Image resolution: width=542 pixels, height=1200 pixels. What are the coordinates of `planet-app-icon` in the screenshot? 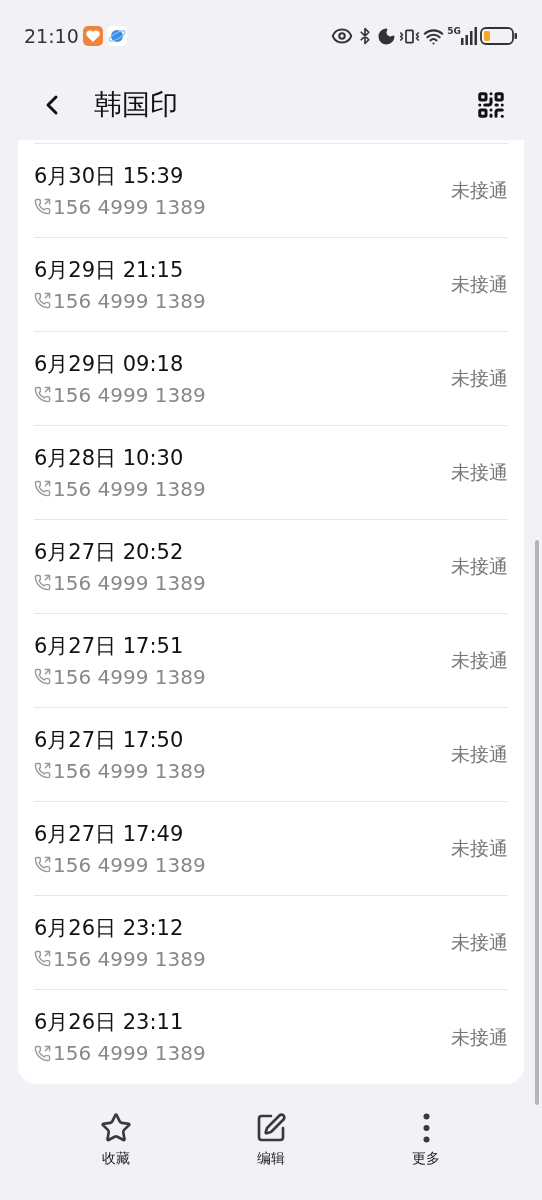 It's located at (116, 36).